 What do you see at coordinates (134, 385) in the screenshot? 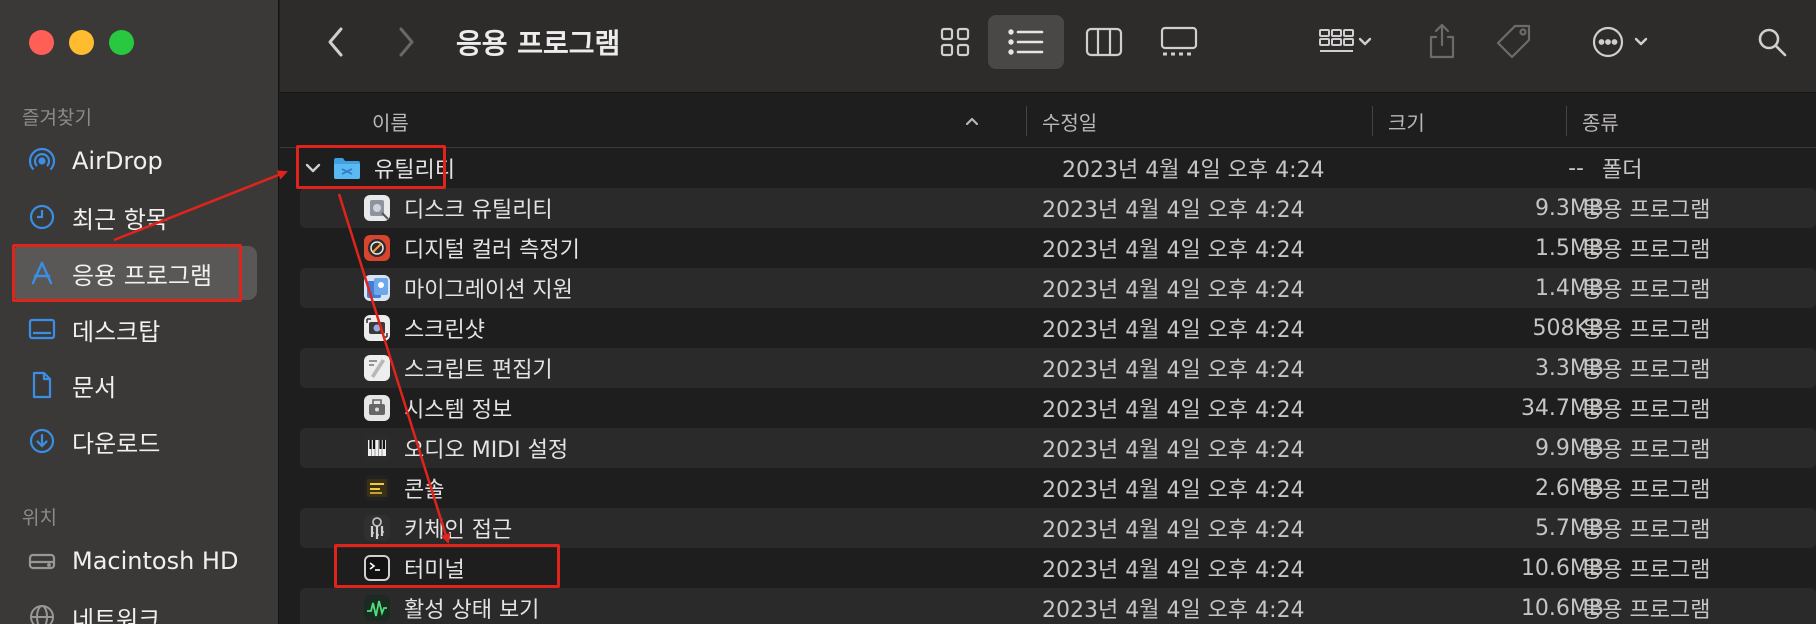
I see `sidebar-item-documents: 문서` at bounding box center [134, 385].